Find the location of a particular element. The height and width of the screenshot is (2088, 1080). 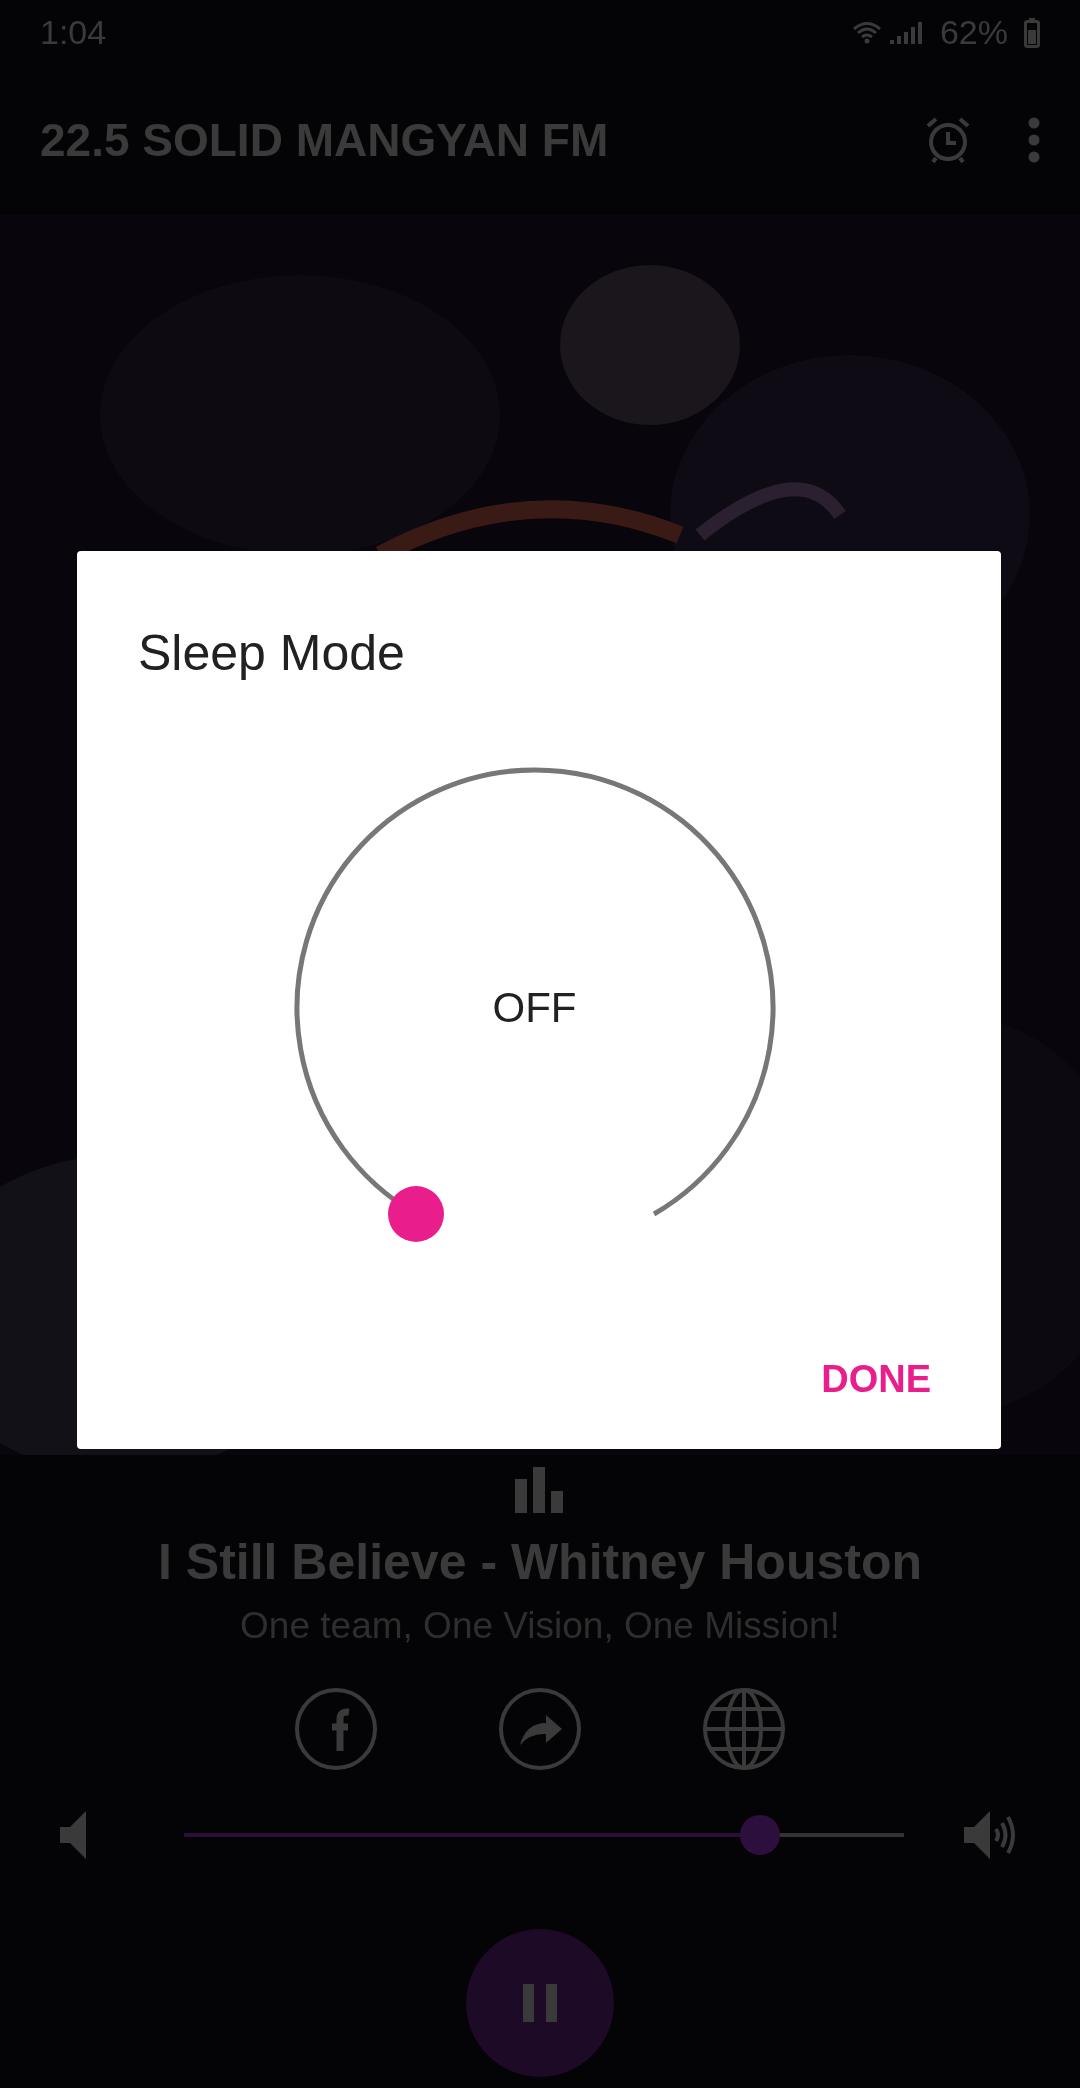

timer-reading: OFF is located at coordinates (534, 1008).